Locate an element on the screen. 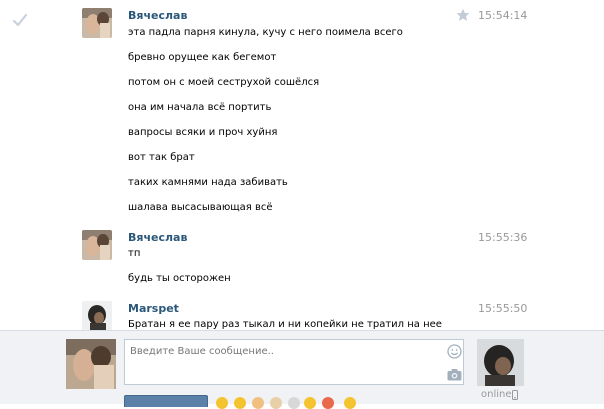 The width and height of the screenshot is (604, 409). message-text: вот так брат is located at coordinates (161, 157).